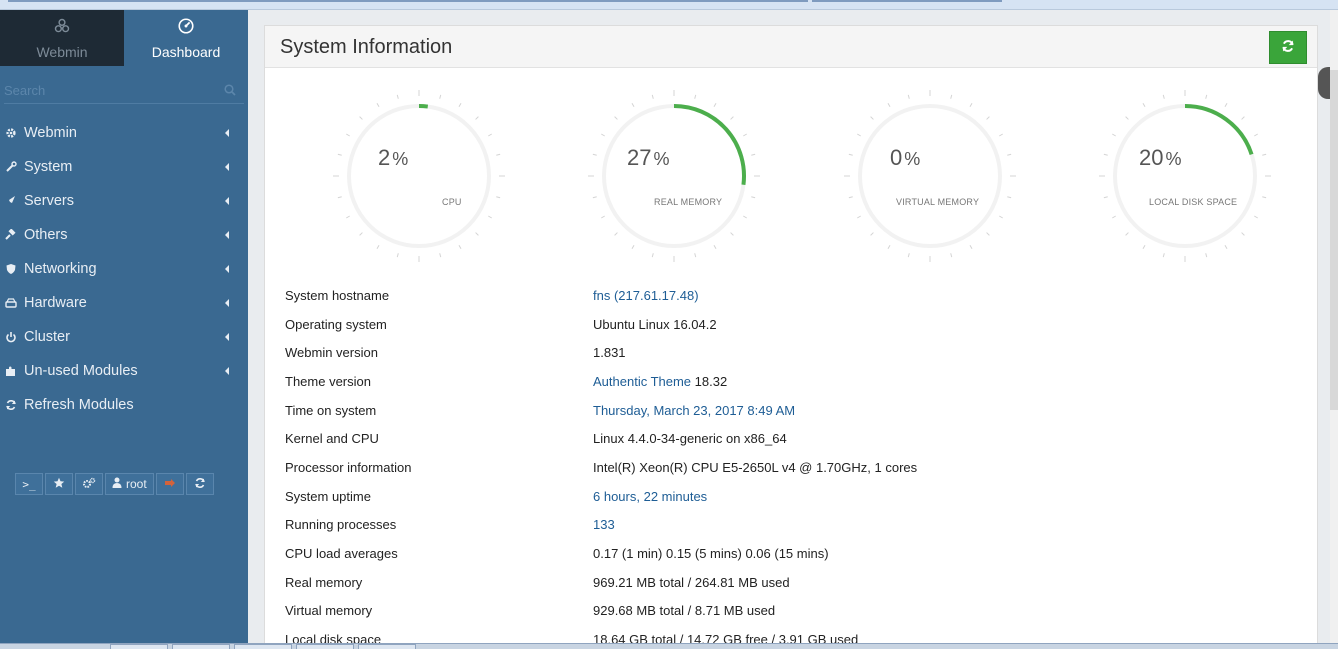 The image size is (1338, 649). What do you see at coordinates (688, 202) in the screenshot?
I see `gauge-label: REAL MEMORY` at bounding box center [688, 202].